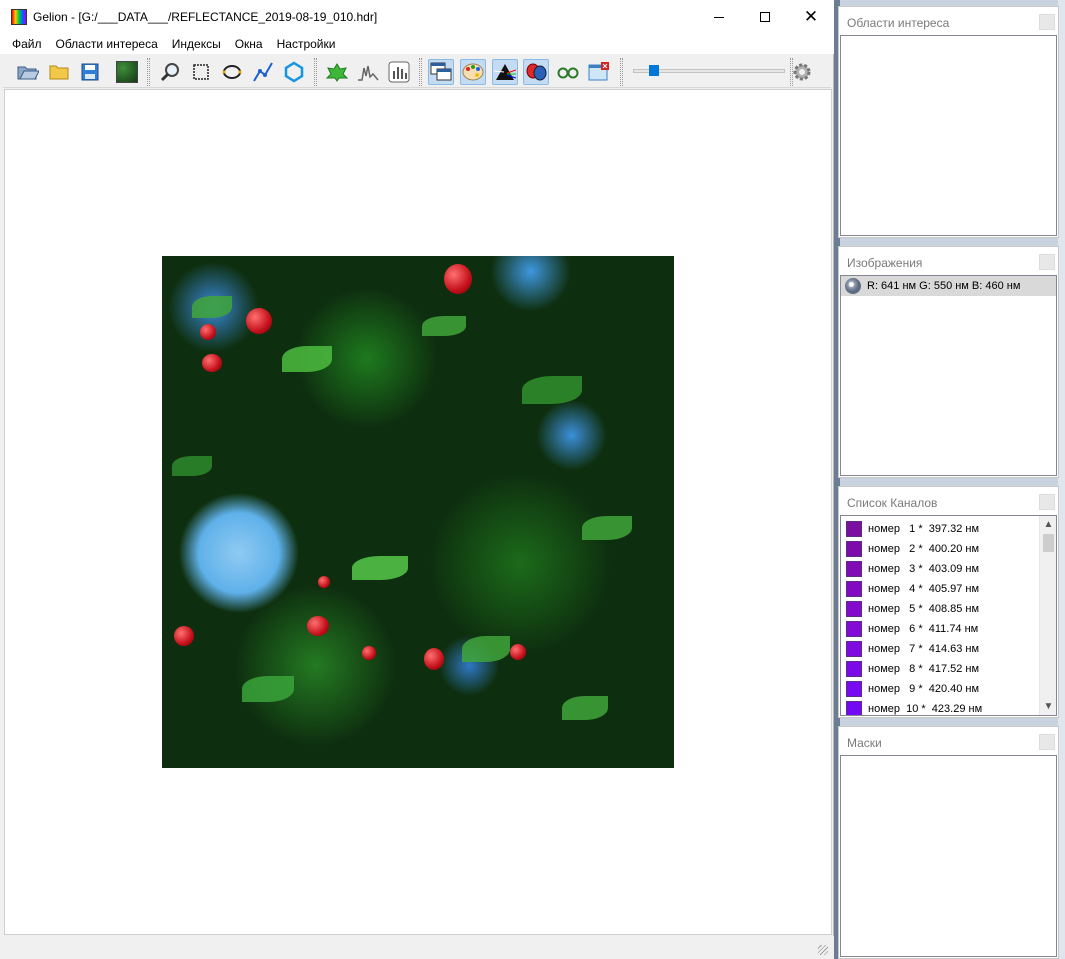 This screenshot has height=959, width=1065. I want to click on channel-row: номер 7 * 414.63 нм, so click(940, 649).